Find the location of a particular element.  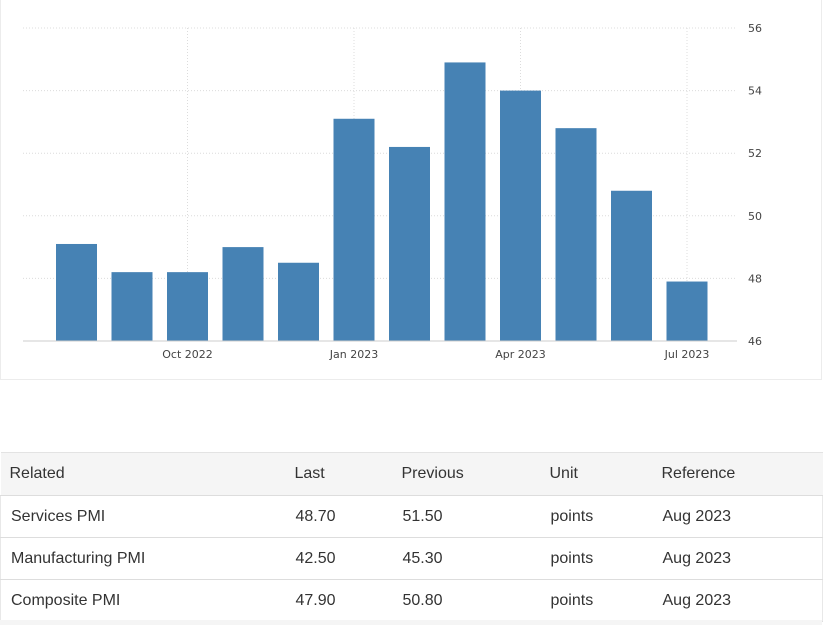

y-tick-label: 48 is located at coordinates (755, 278).